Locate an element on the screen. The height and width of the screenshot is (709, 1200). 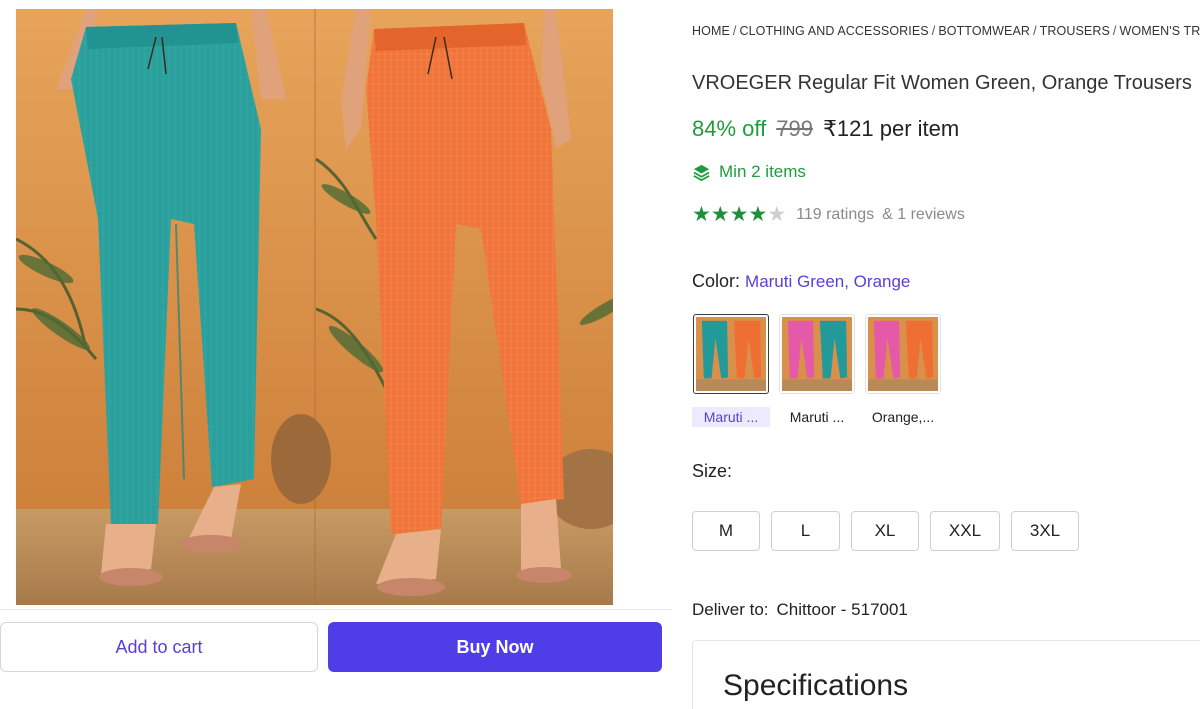
breadcrumb-clothing: CLOTHING AND ACCESSORIES is located at coordinates (833, 31).